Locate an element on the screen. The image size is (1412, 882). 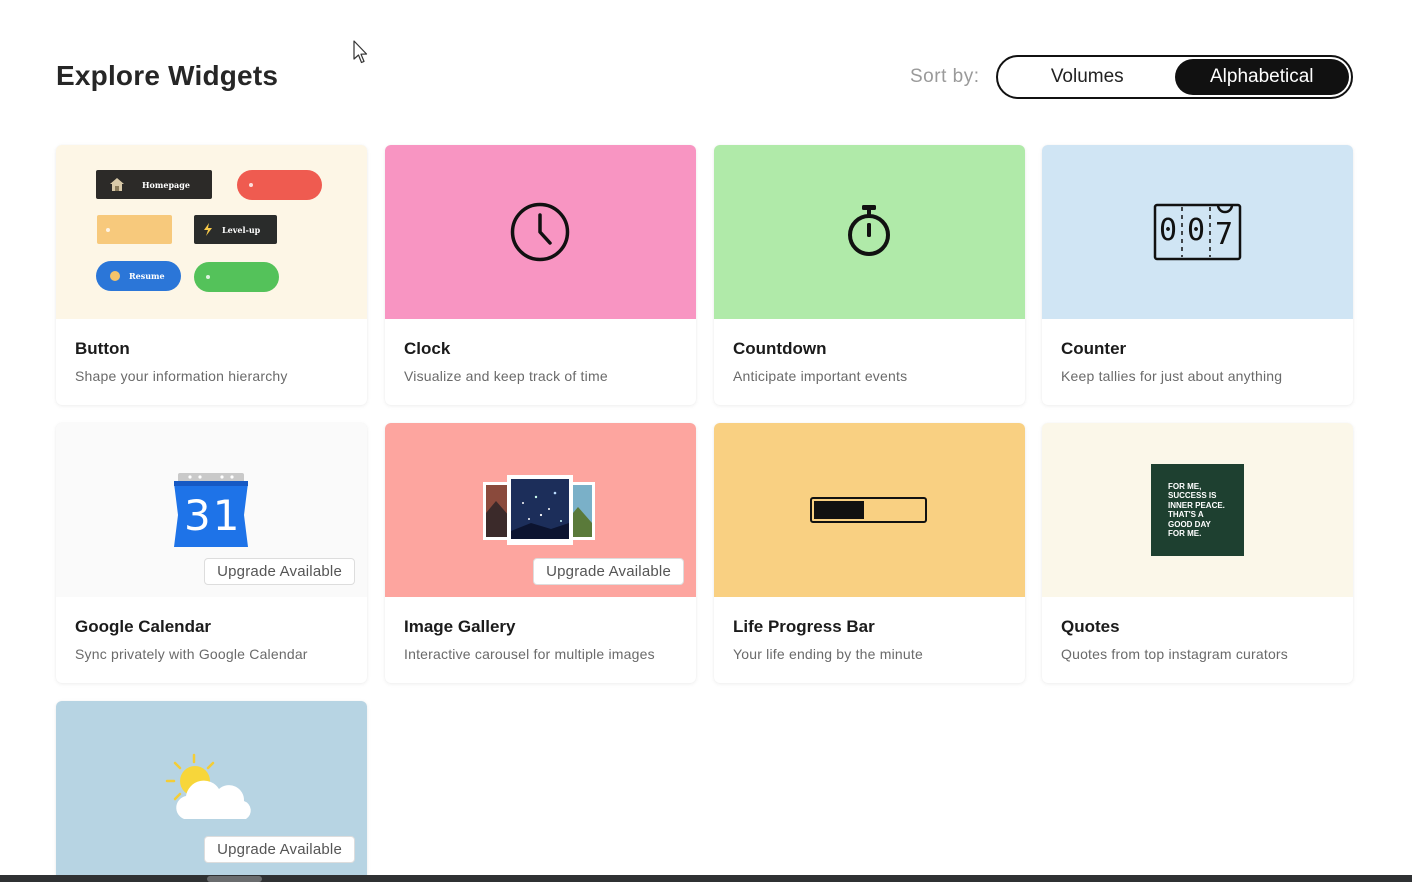
quote-line: INNER PEACE. is located at coordinates (1196, 505).